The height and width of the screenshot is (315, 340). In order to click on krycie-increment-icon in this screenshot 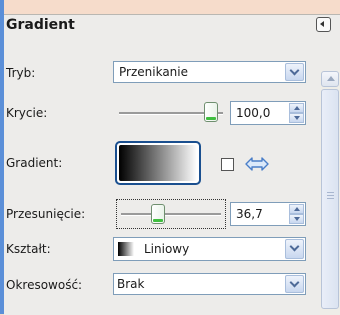, I will do `click(296, 108)`.